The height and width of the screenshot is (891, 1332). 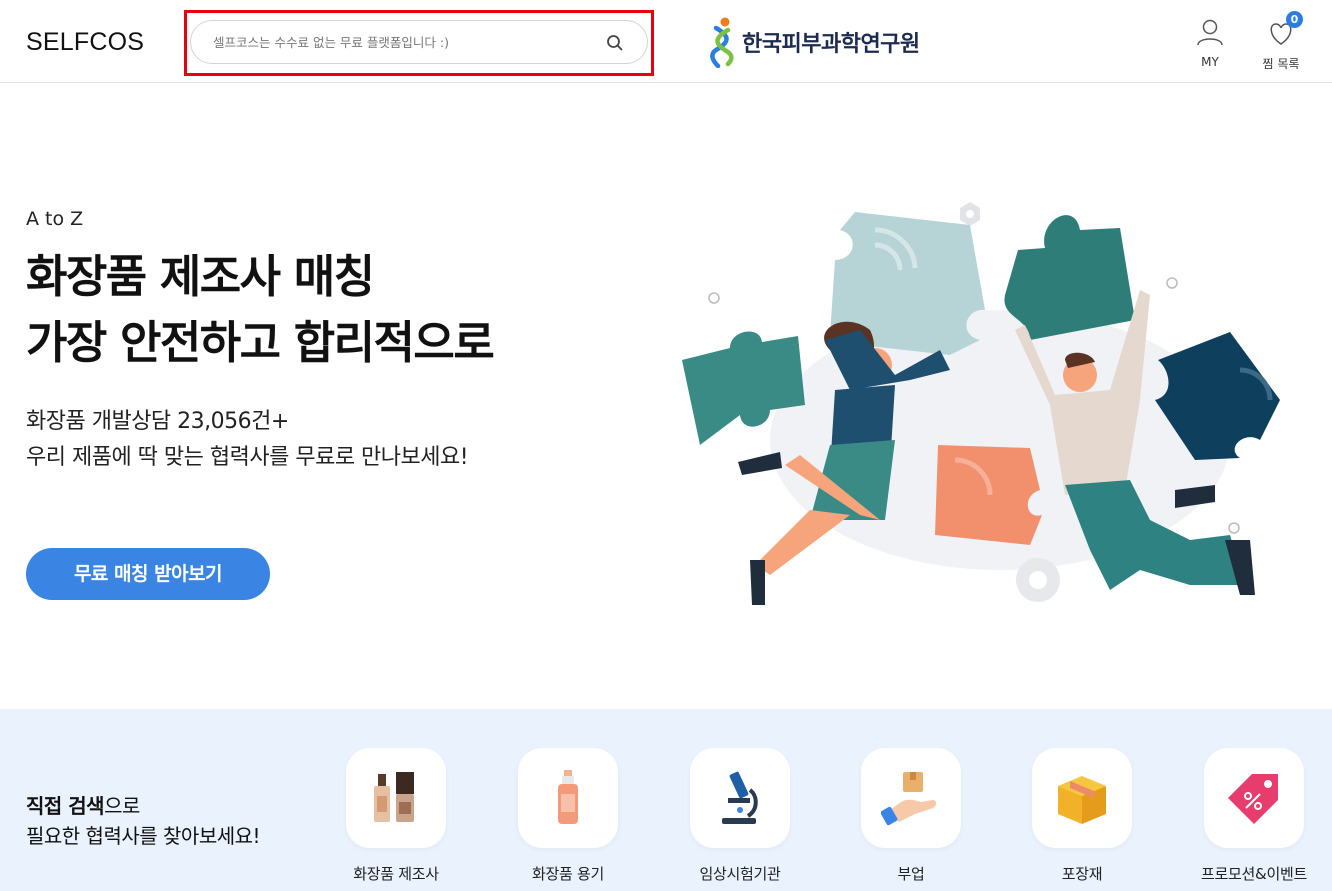 I want to click on my-label: MY, so click(x=1210, y=62).